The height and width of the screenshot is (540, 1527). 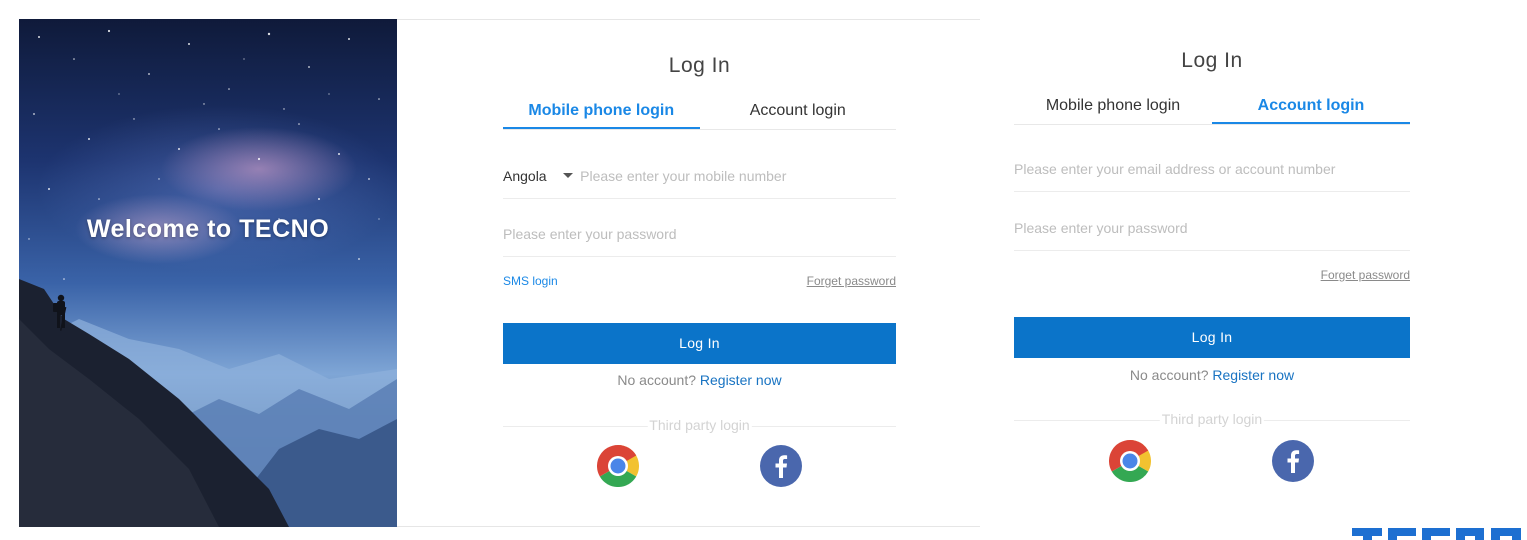 I want to click on tecno-logo, so click(x=1439, y=531).